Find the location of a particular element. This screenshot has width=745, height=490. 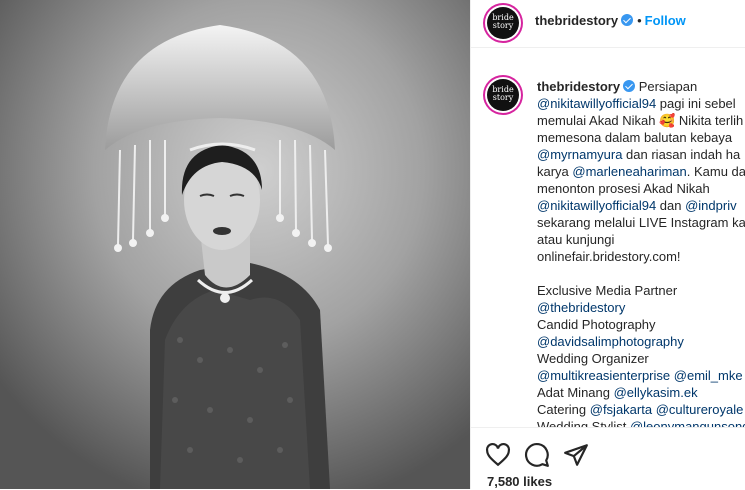

mention-link: @leonymangunsong is located at coordinates (687, 423).